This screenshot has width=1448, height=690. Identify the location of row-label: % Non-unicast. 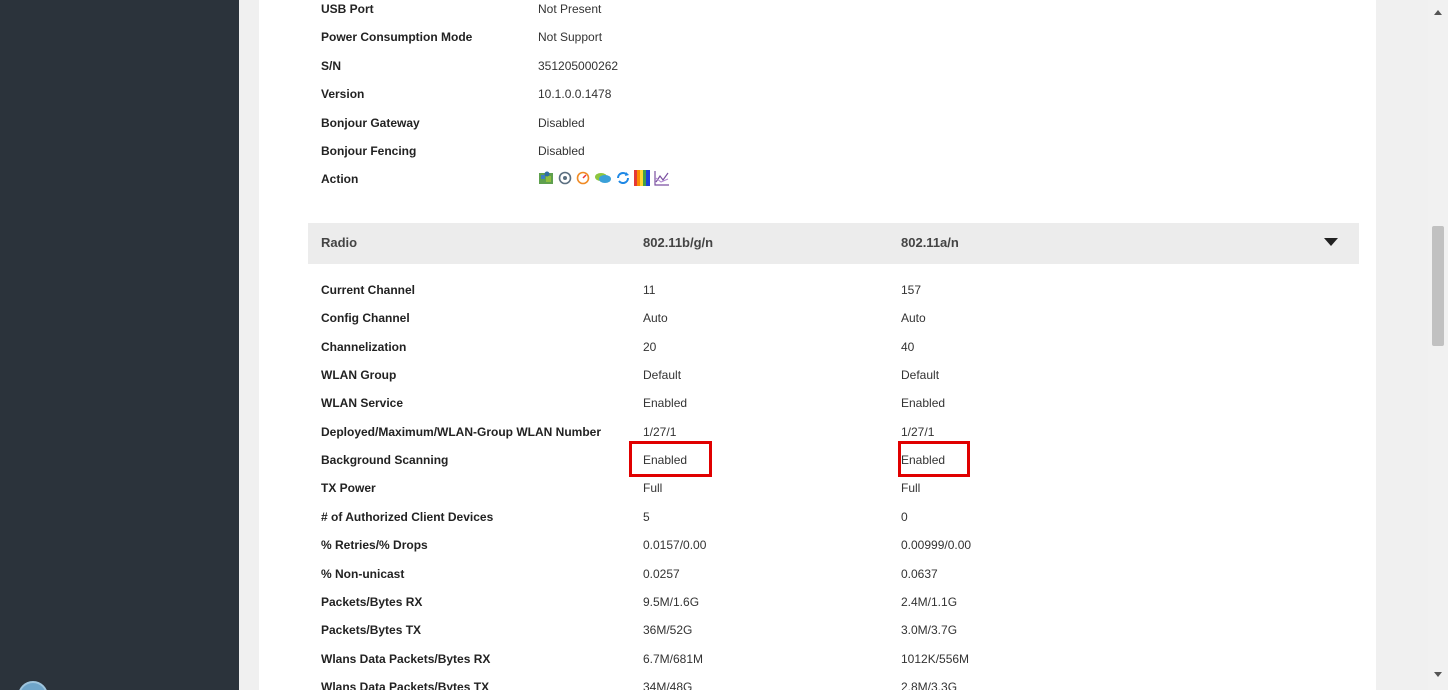
(363, 574).